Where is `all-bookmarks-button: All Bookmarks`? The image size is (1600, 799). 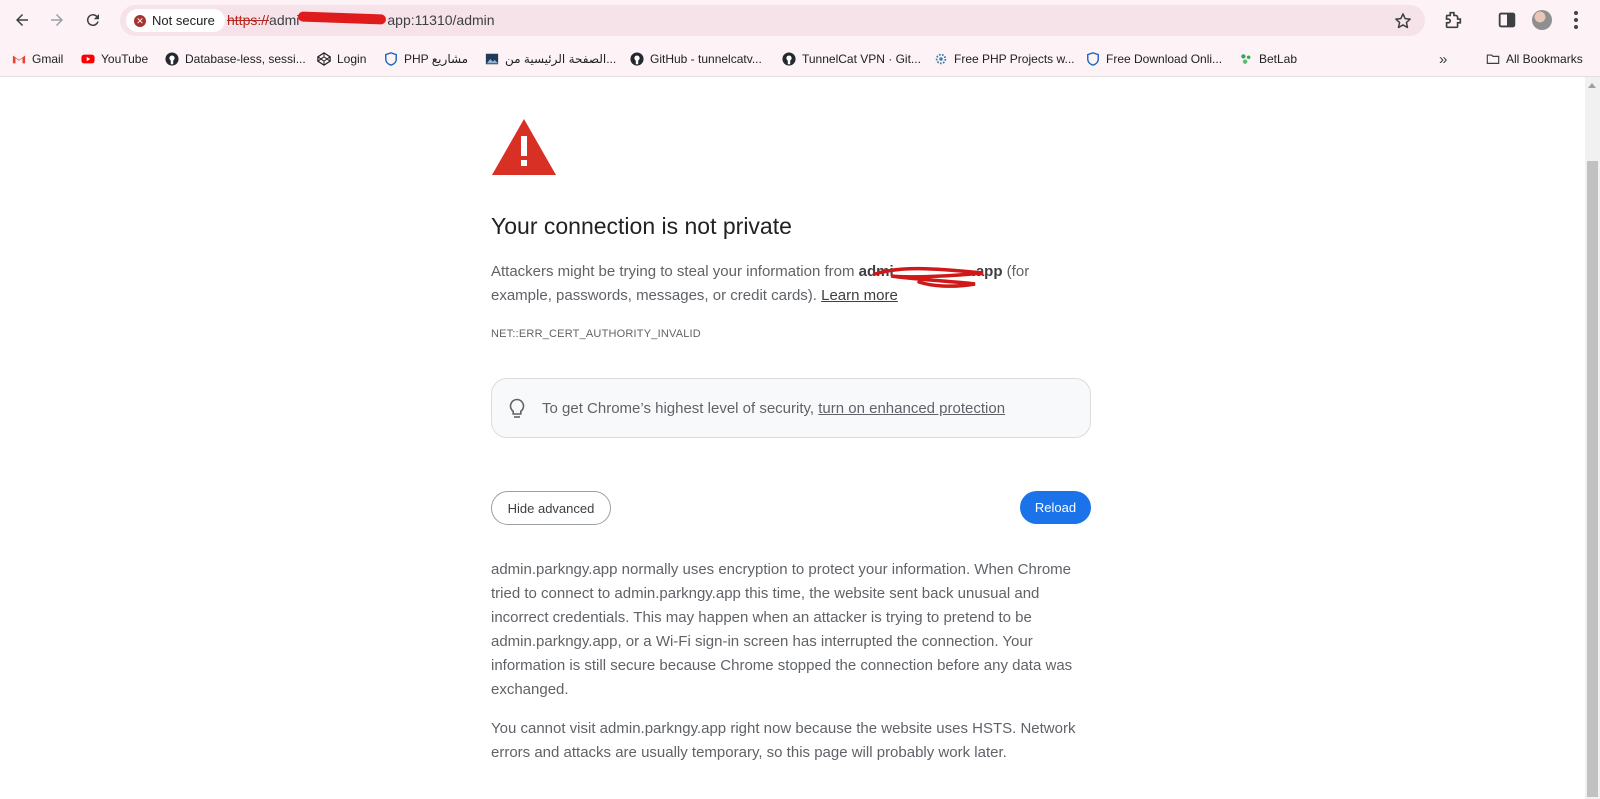
all-bookmarks-button: All Bookmarks is located at coordinates (1534, 59).